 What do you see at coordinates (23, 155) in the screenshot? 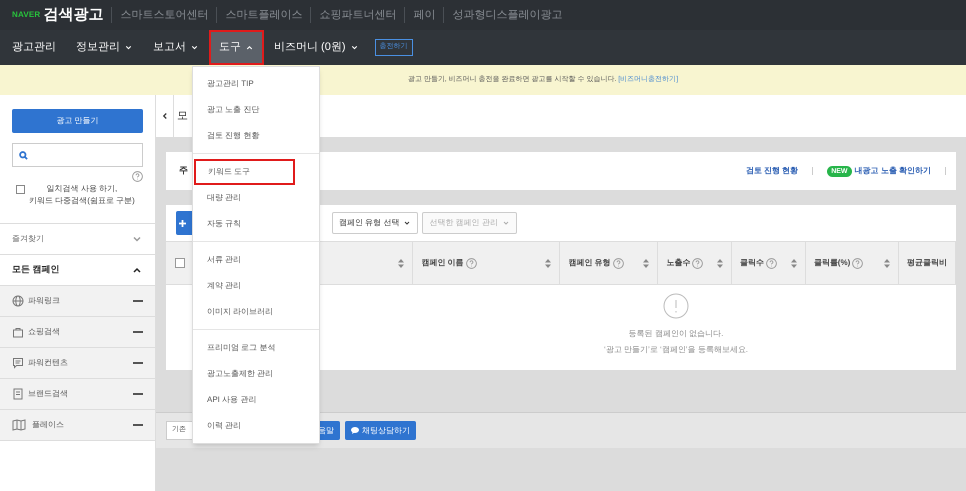
I see `search-icon` at bounding box center [23, 155].